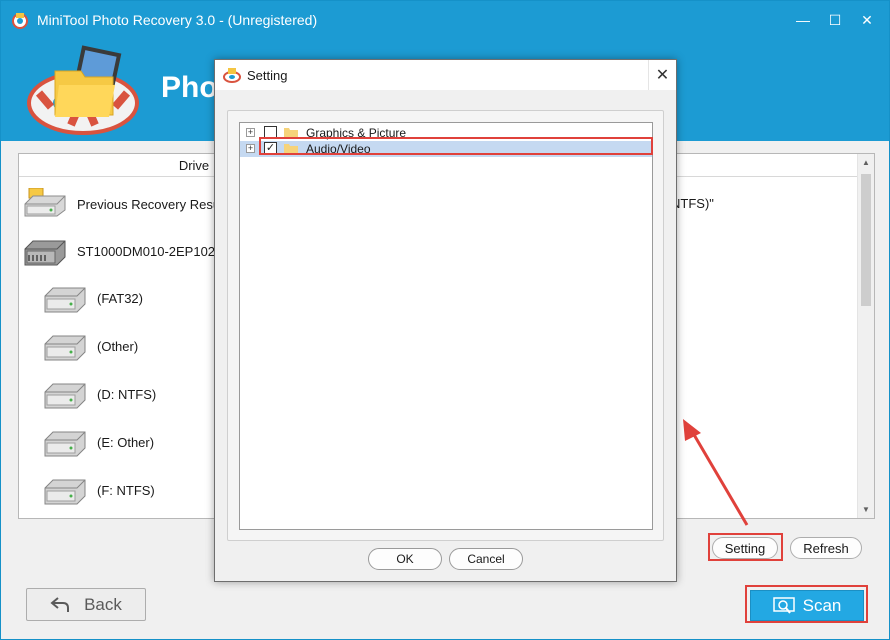 This screenshot has width=890, height=640. What do you see at coordinates (865, 336) in the screenshot?
I see `drive-list-scrollbar: ▲ ▼` at bounding box center [865, 336].